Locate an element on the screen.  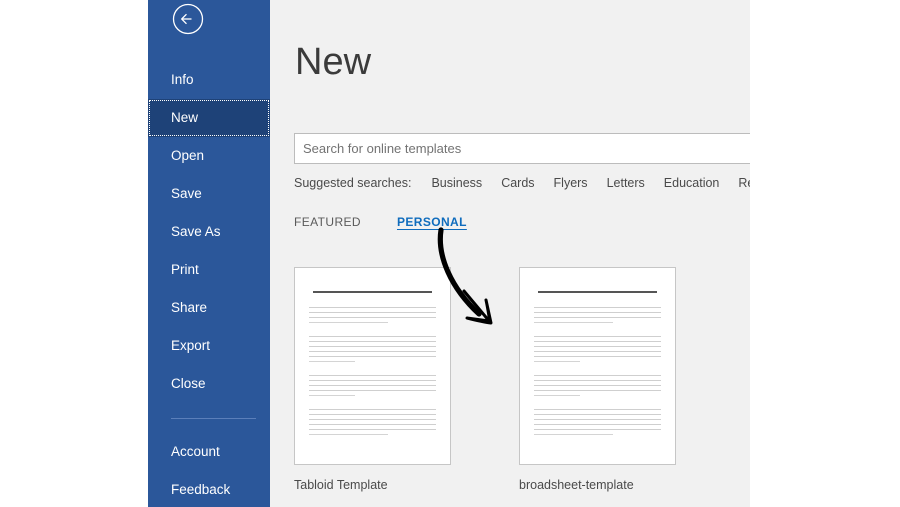
search-row is located at coordinates (522, 148).